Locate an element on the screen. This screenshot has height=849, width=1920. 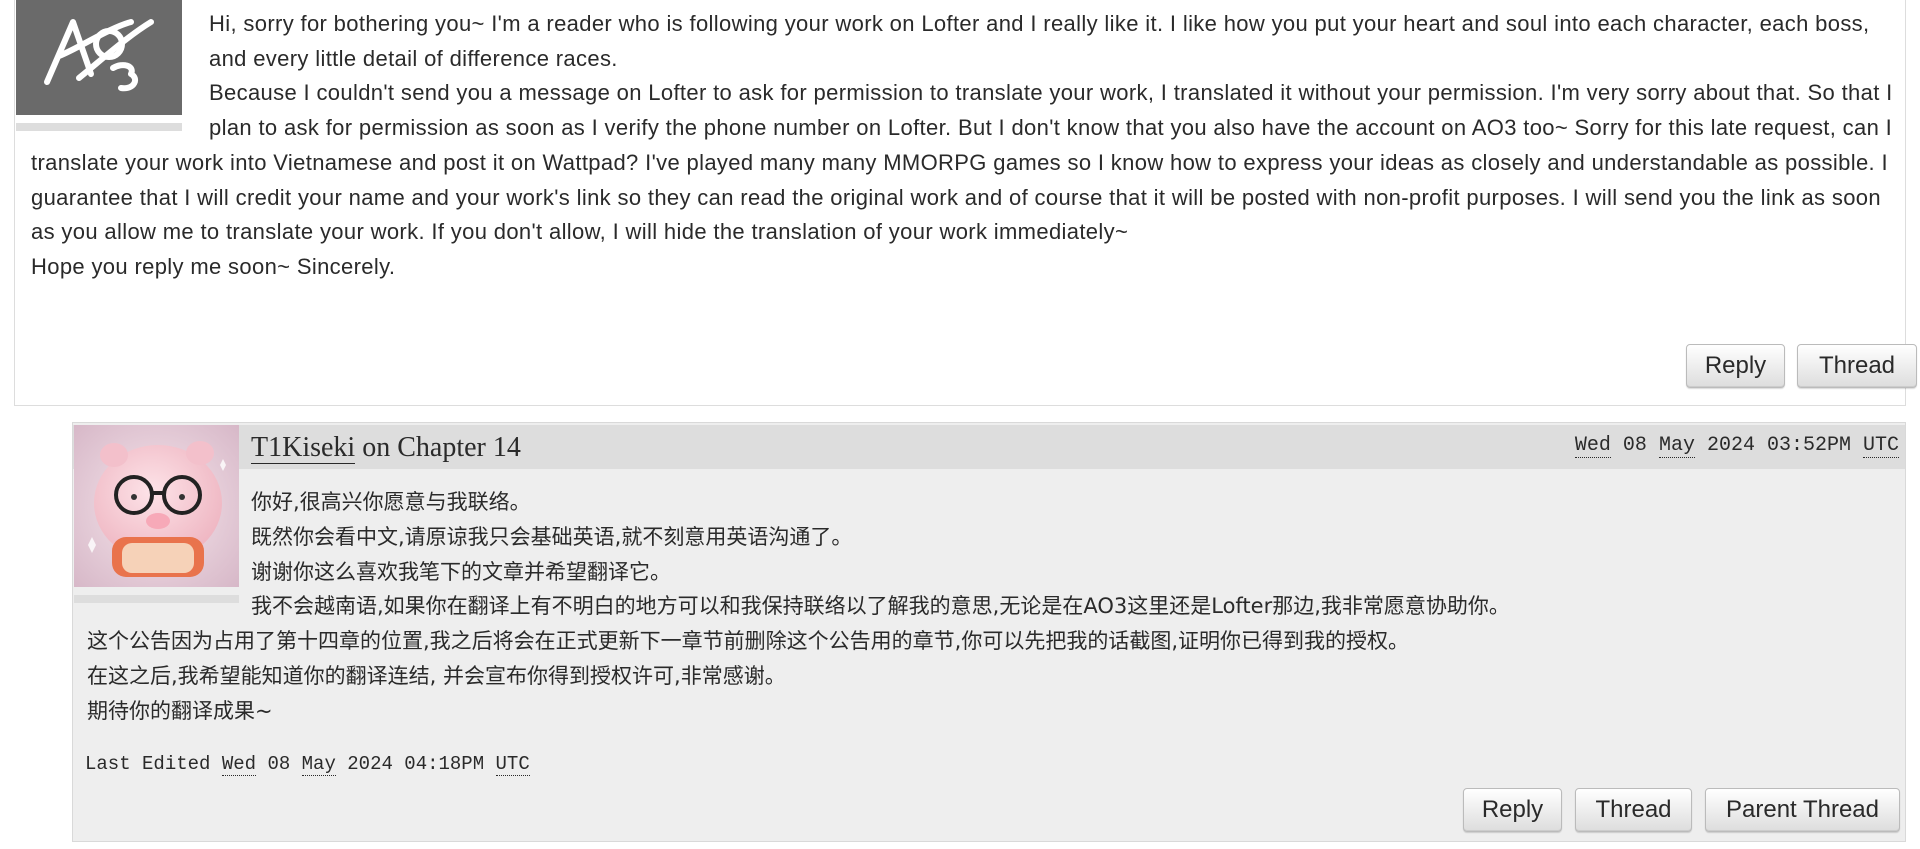
comment-line: 谢谢你这么喜欢我笔下的文章并希望翻译它。 is located at coordinates (461, 571).